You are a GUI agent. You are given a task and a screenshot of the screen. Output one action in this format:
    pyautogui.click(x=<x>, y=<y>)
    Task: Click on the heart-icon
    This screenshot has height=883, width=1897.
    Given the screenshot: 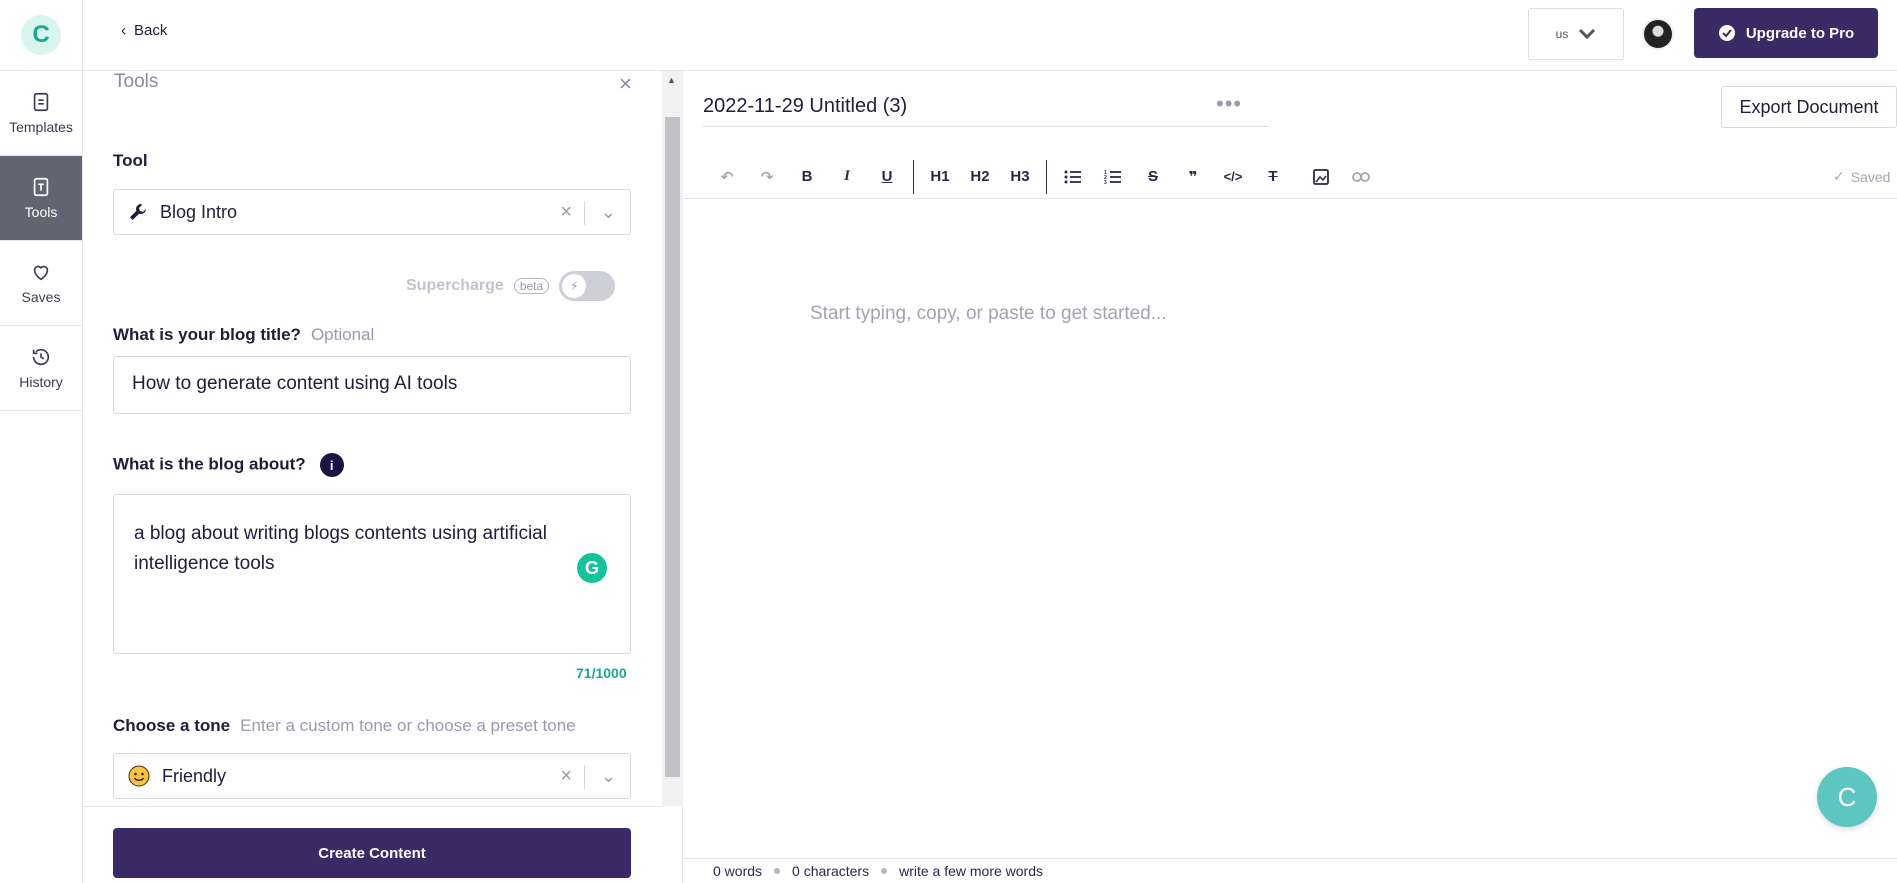 What is the action you would take?
    pyautogui.click(x=41, y=273)
    